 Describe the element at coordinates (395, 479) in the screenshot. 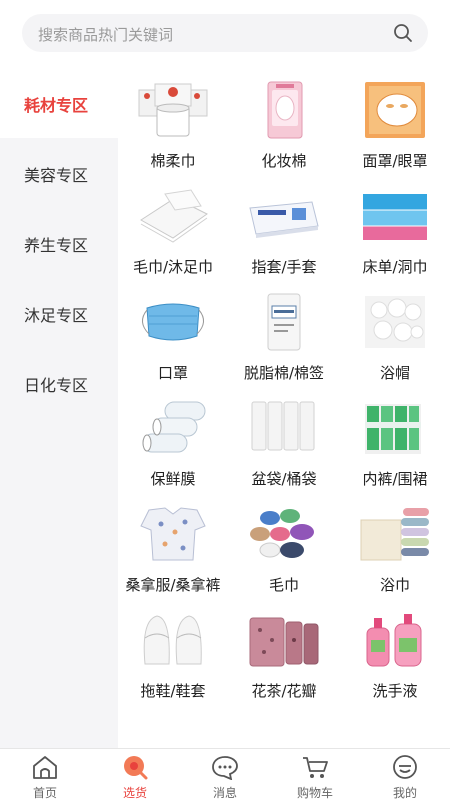

I see `product-label: 内裤/围裙` at that location.